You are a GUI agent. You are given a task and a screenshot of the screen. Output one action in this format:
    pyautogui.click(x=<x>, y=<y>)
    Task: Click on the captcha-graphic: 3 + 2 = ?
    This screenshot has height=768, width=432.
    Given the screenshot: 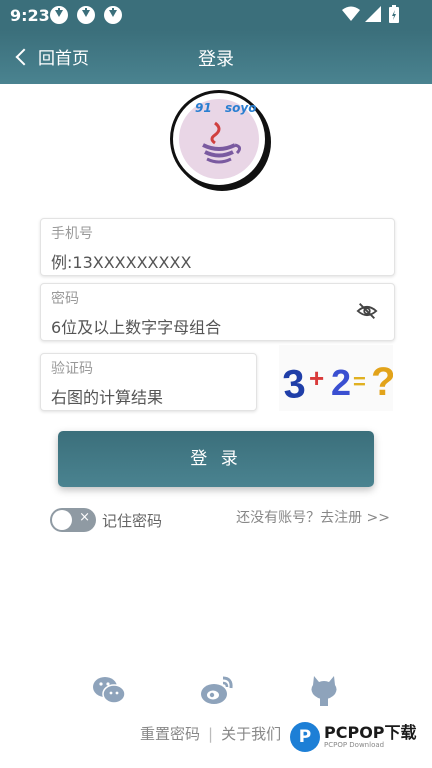 What is the action you would take?
    pyautogui.click(x=338, y=384)
    